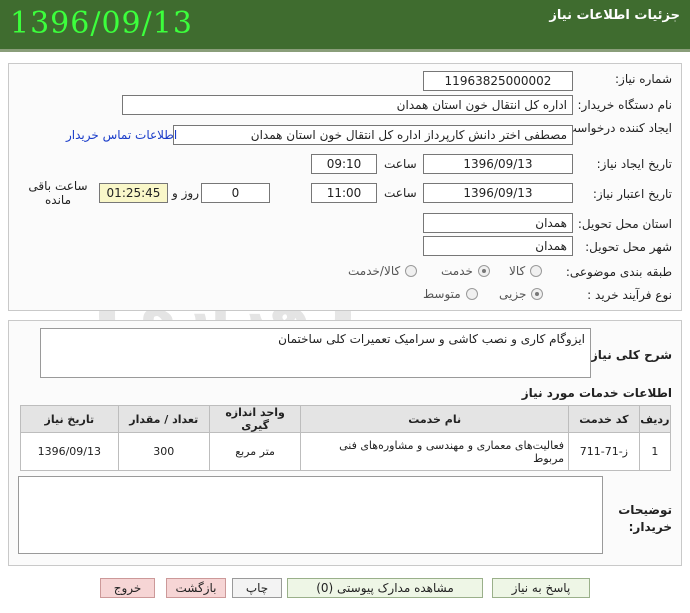  What do you see at coordinates (616, 128) in the screenshot?
I see `requester-label: ایجاد کننده درخواست:` at bounding box center [616, 128].